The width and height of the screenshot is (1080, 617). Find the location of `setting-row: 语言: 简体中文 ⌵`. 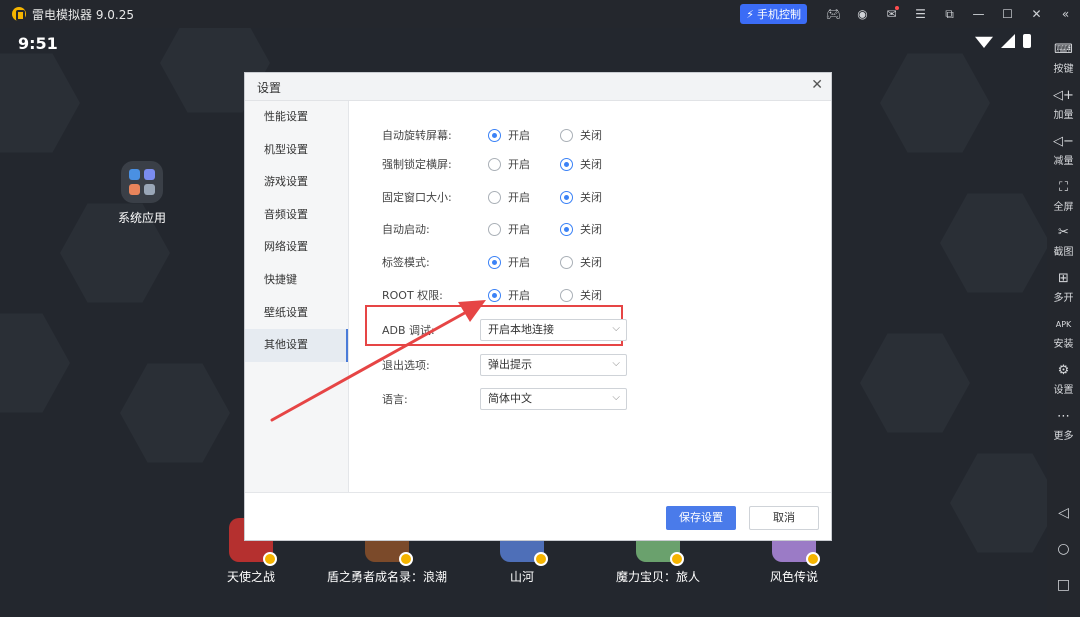

setting-row: 语言: 简体中文 ⌵ is located at coordinates (590, 399).